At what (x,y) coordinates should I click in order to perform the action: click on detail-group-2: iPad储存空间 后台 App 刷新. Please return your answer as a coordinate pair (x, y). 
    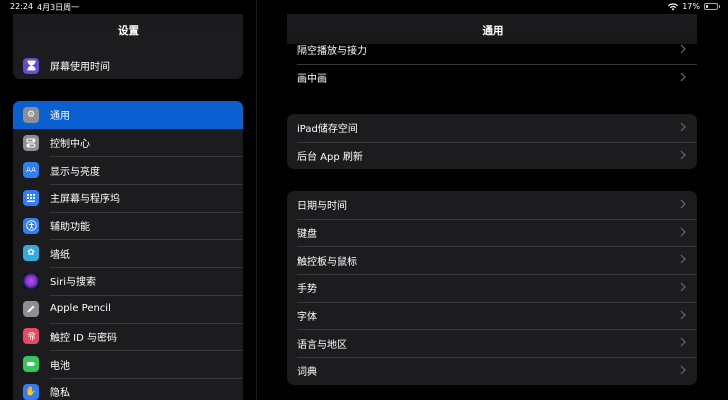
    Looking at the image, I should click on (492, 142).